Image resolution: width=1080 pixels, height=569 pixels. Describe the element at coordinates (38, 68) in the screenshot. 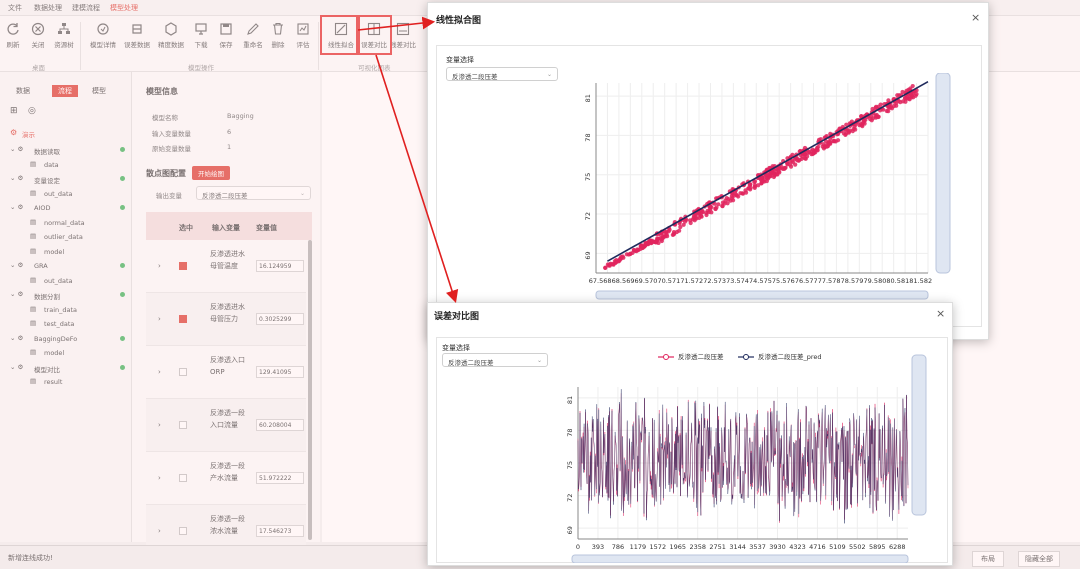

I see `group-label-desktop: 桌面` at that location.